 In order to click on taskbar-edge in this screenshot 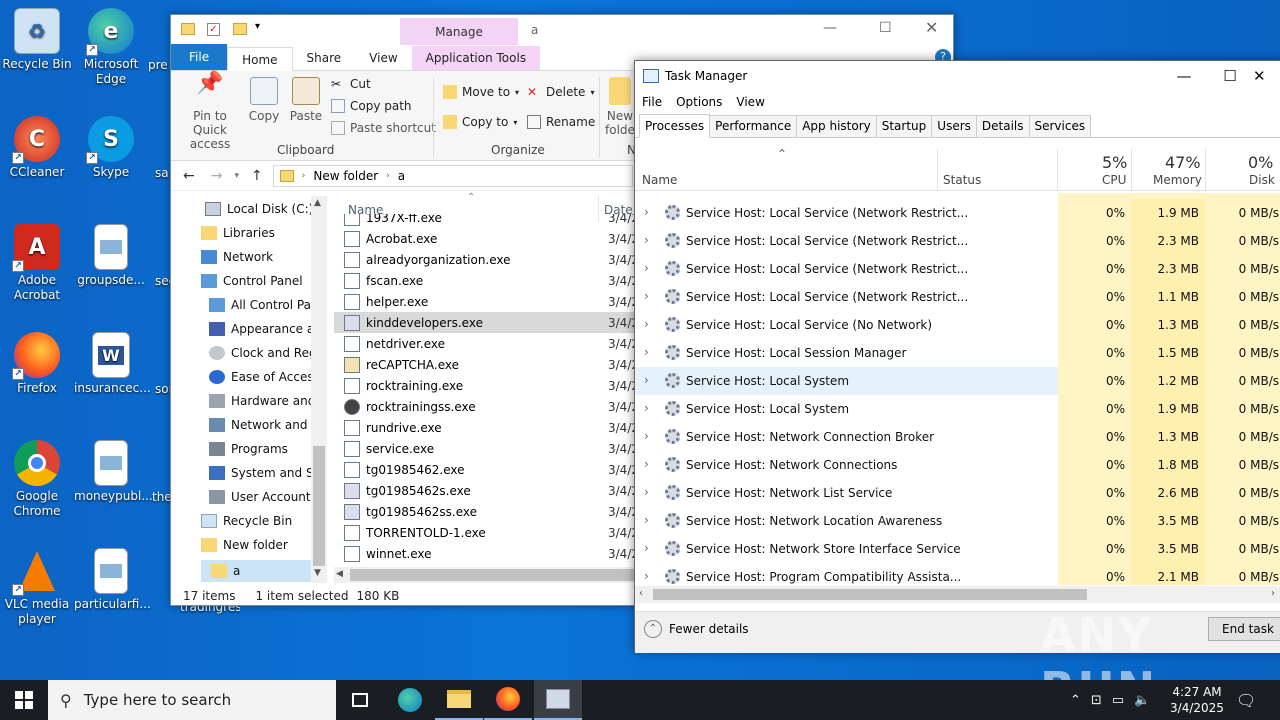, I will do `click(410, 700)`.